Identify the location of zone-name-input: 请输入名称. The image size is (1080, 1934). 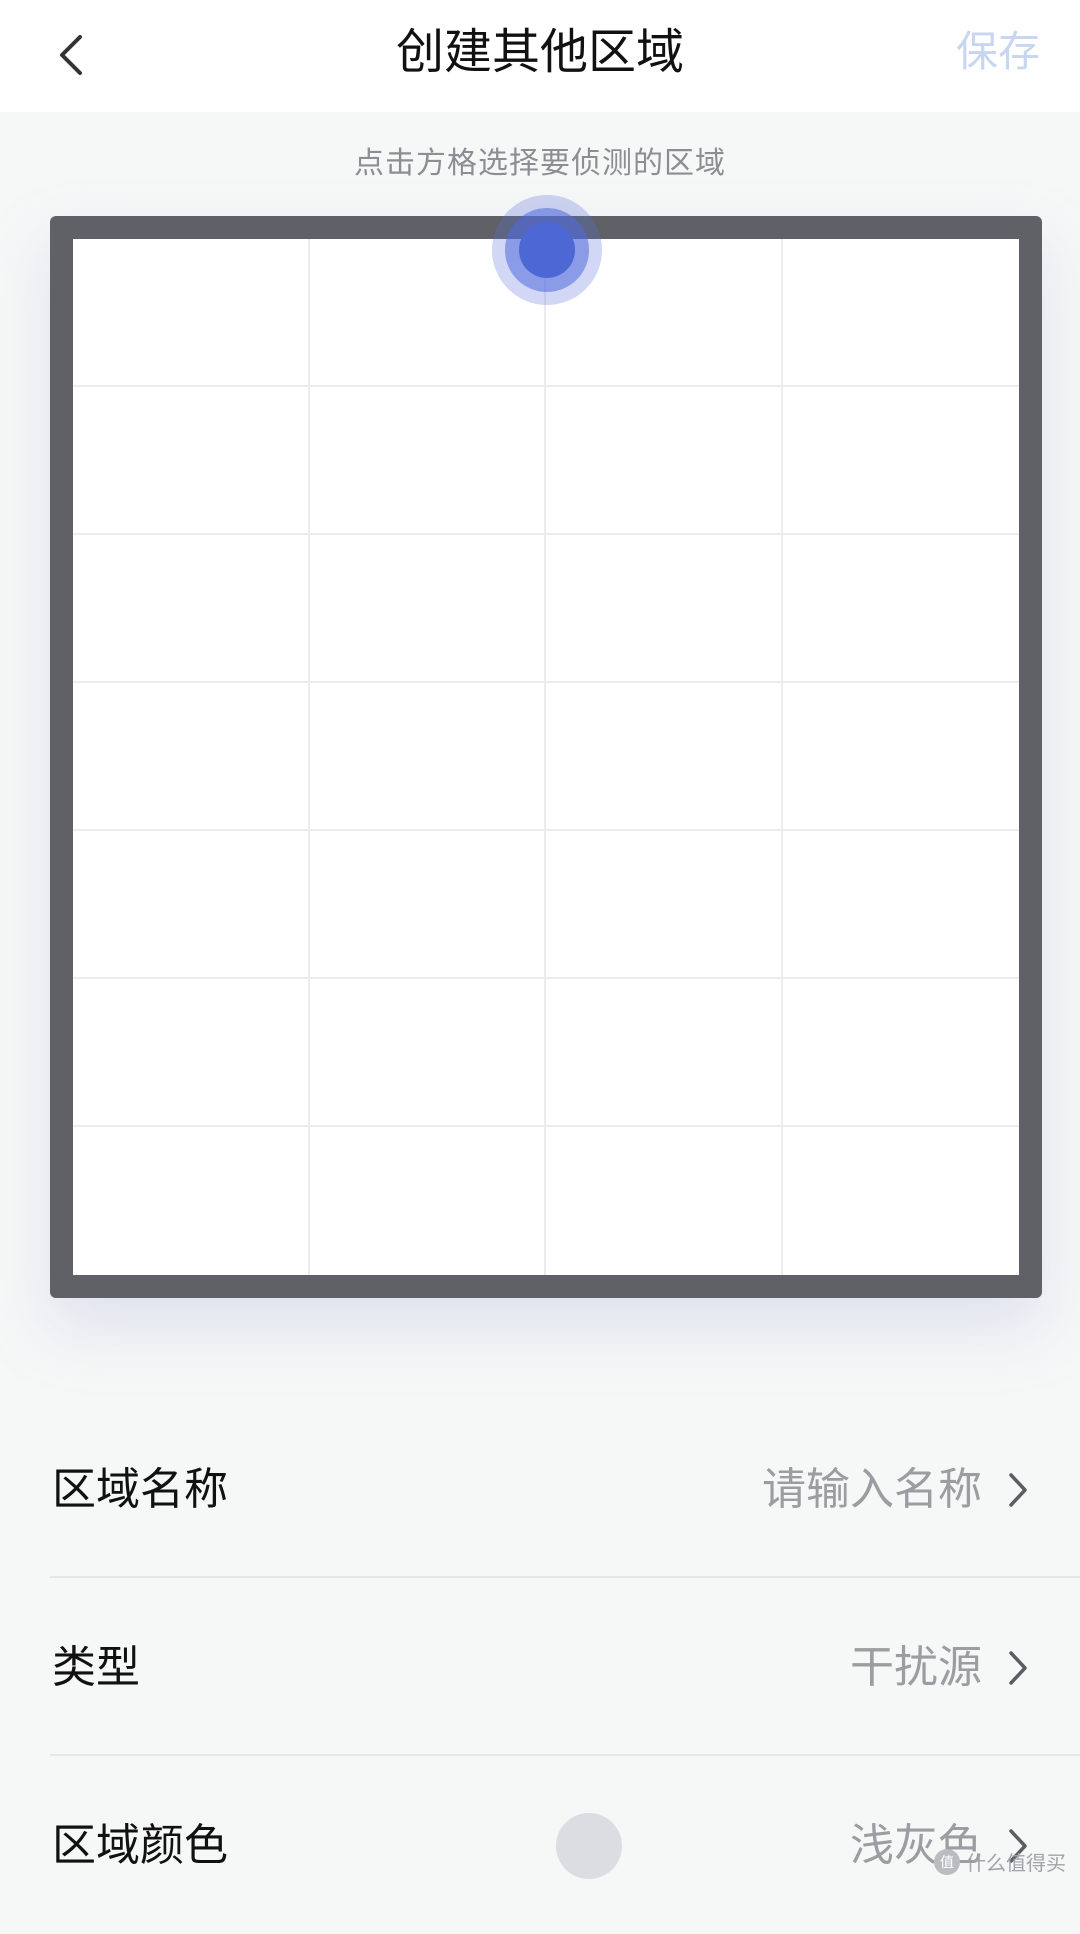
(872, 1490).